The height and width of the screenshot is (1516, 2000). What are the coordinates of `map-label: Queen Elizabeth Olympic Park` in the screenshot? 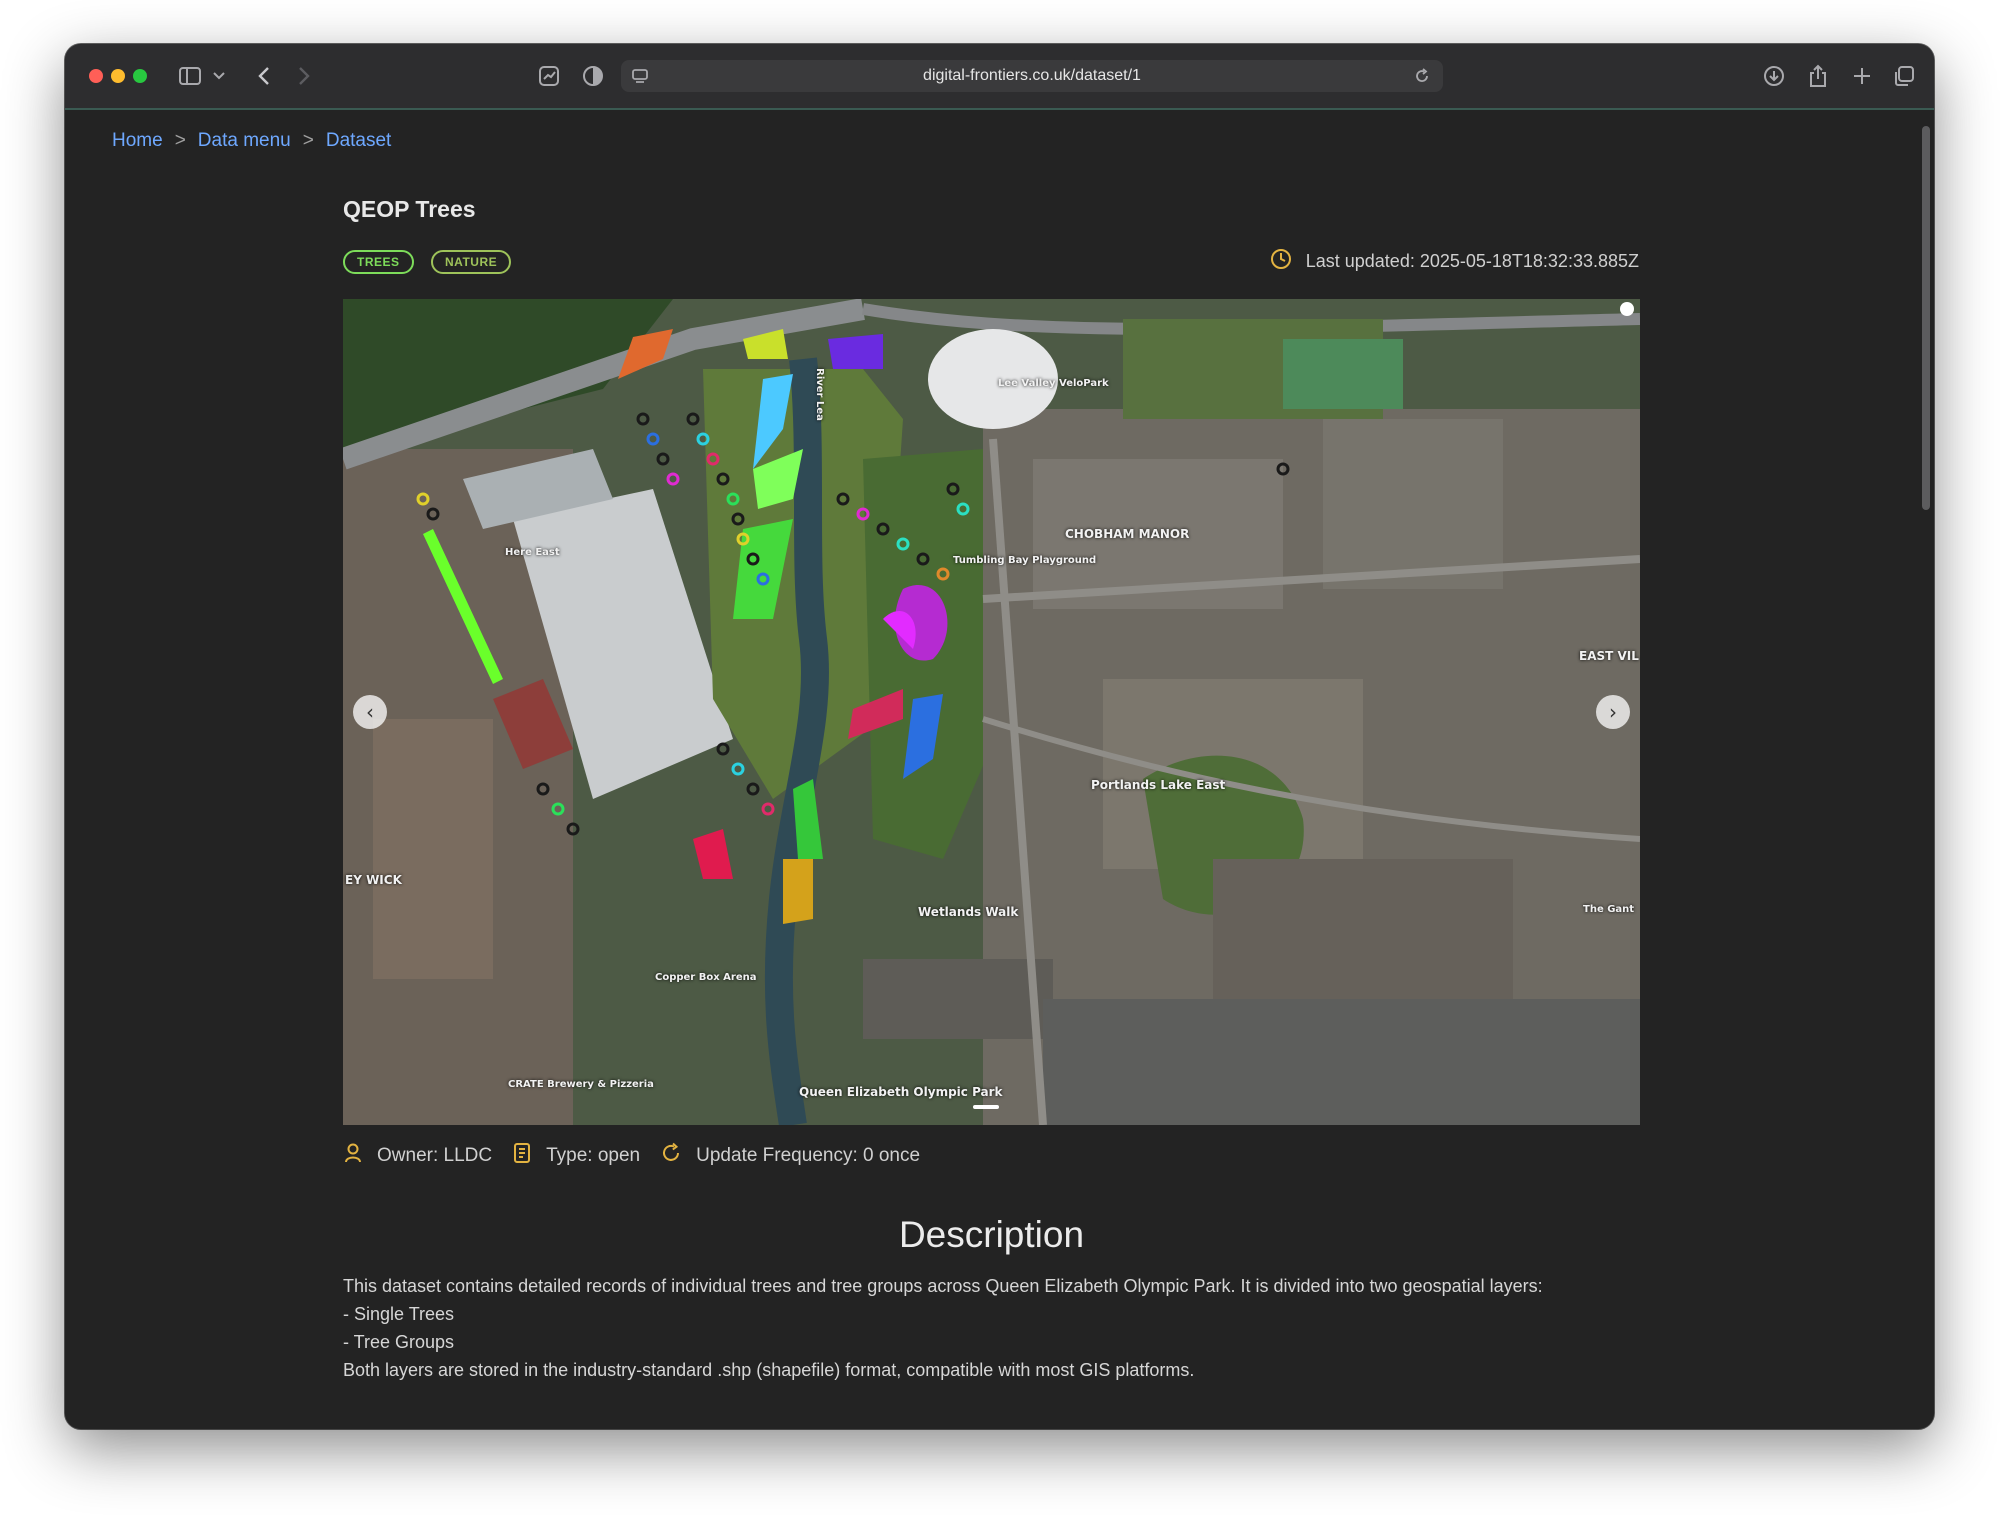 It's located at (901, 1092).